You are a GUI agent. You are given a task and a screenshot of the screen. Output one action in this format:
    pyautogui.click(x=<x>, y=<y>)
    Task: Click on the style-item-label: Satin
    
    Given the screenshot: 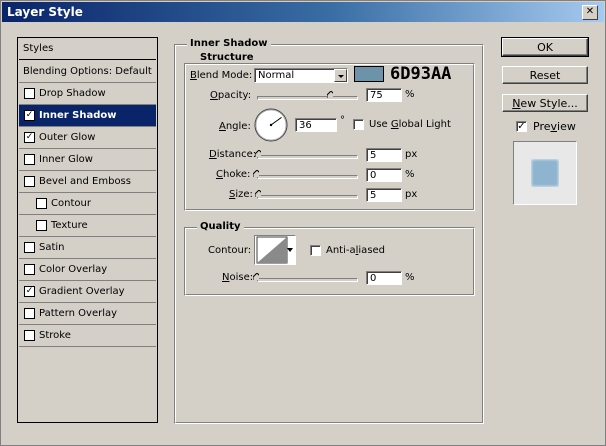 What is the action you would take?
    pyautogui.click(x=52, y=247)
    